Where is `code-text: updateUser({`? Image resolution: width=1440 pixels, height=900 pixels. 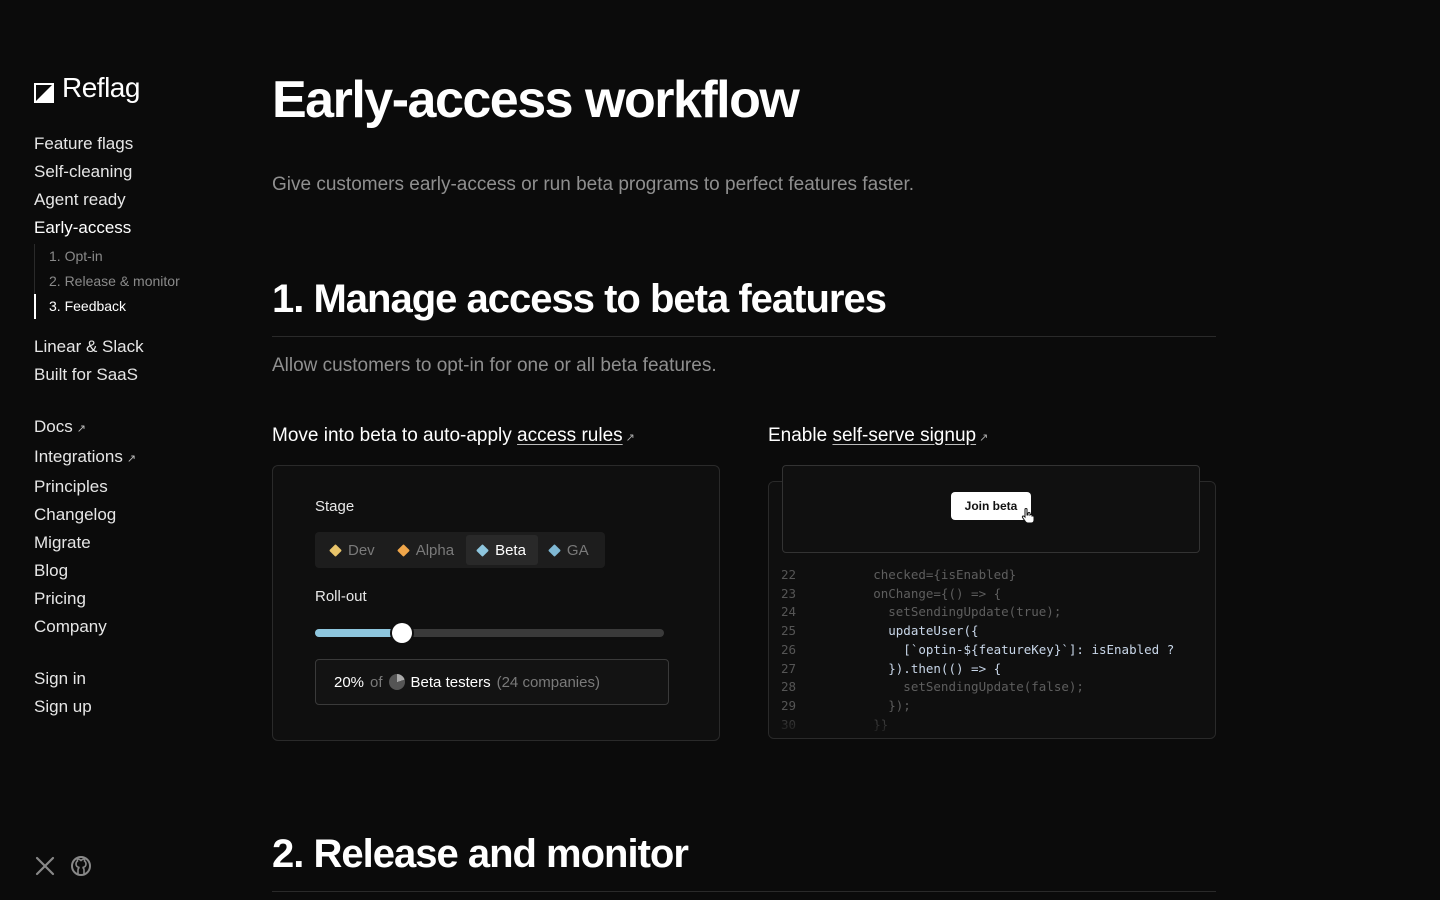 code-text: updateUser({ is located at coordinates (896, 631).